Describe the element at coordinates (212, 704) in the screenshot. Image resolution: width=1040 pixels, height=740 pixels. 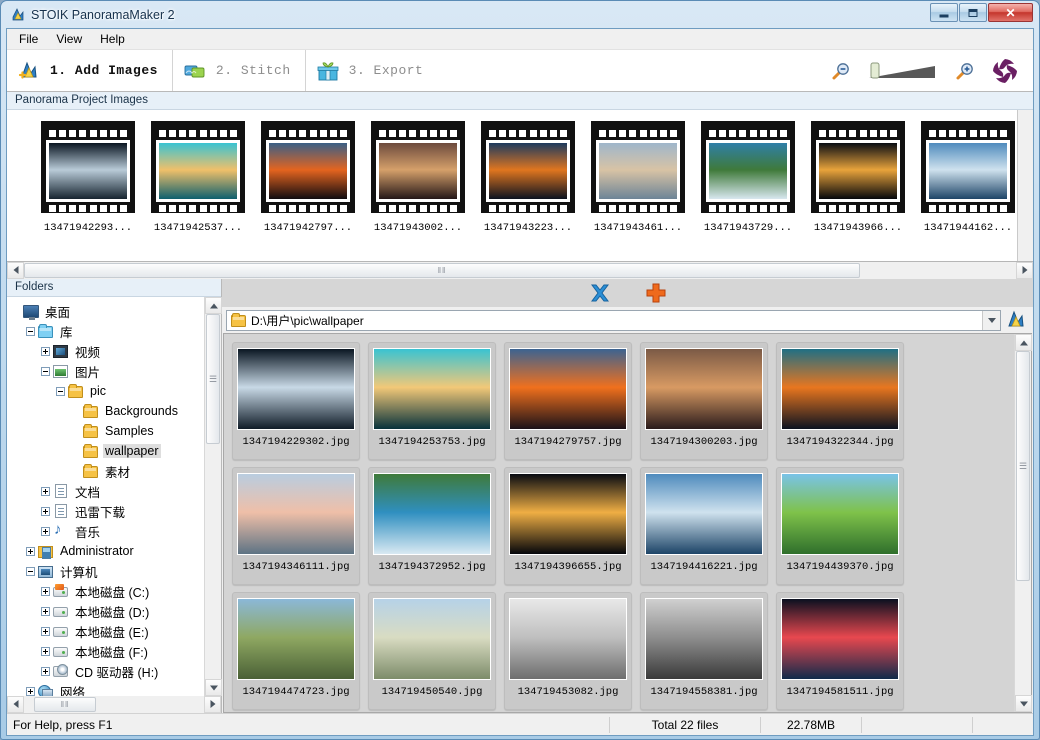
I see `tree-hscroll-right-arrow` at that location.